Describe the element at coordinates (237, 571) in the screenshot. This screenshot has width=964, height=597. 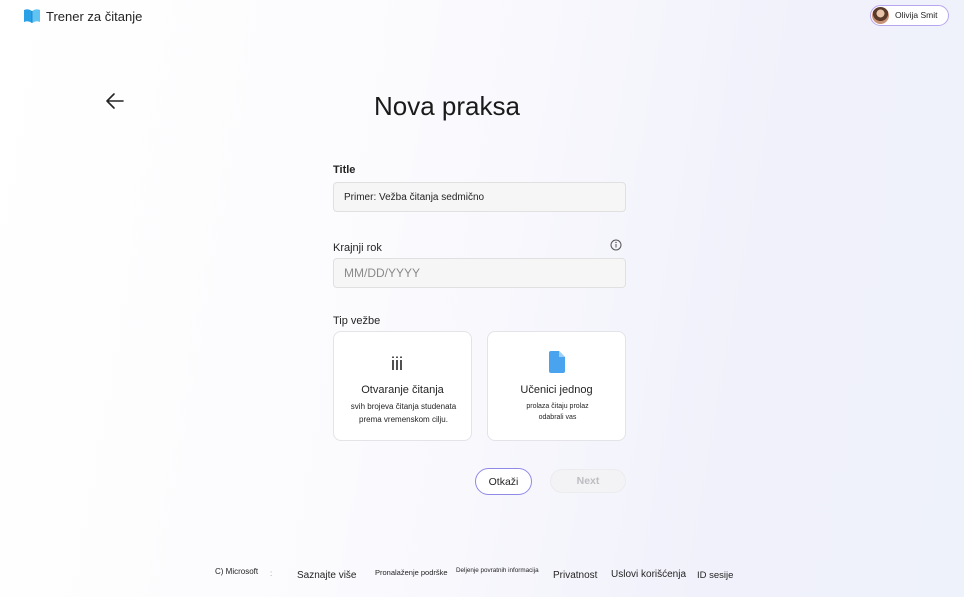
I see `footer-copyright: C) Microsoft` at that location.